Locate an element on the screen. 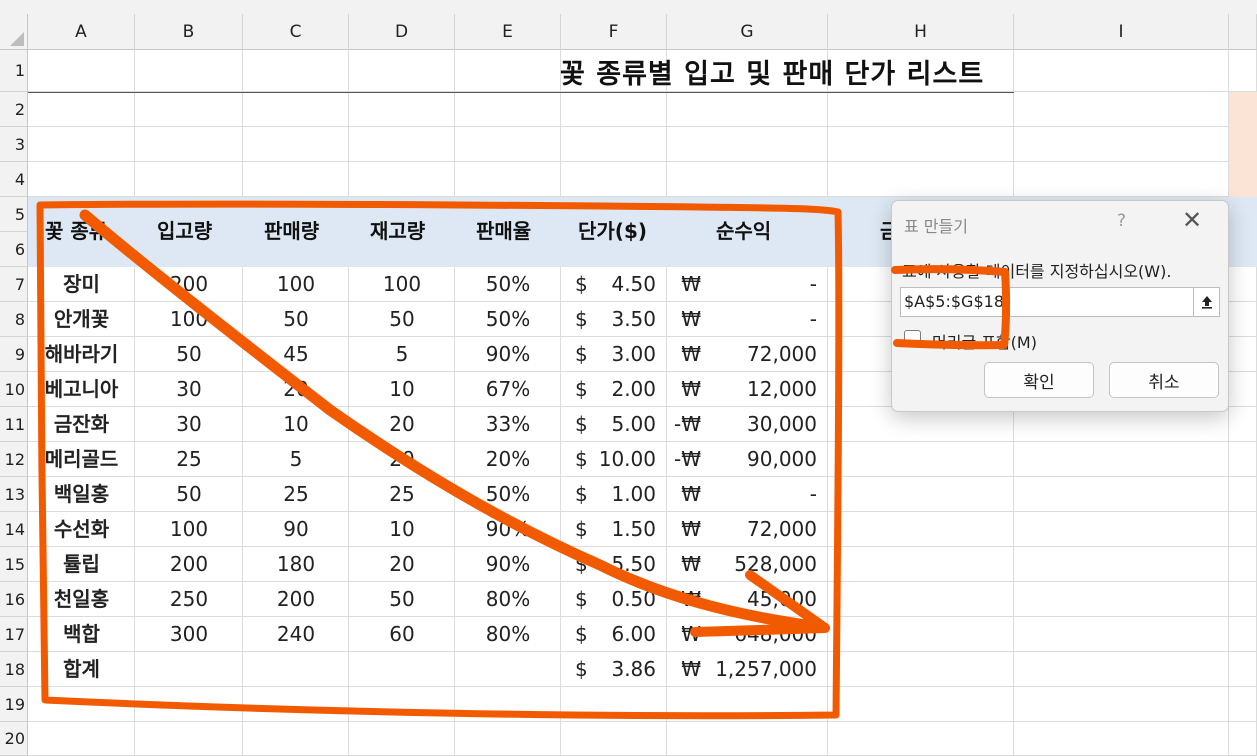 Image resolution: width=1257 pixels, height=756 pixels. row-header-14: 14 is located at coordinates (14, 529).